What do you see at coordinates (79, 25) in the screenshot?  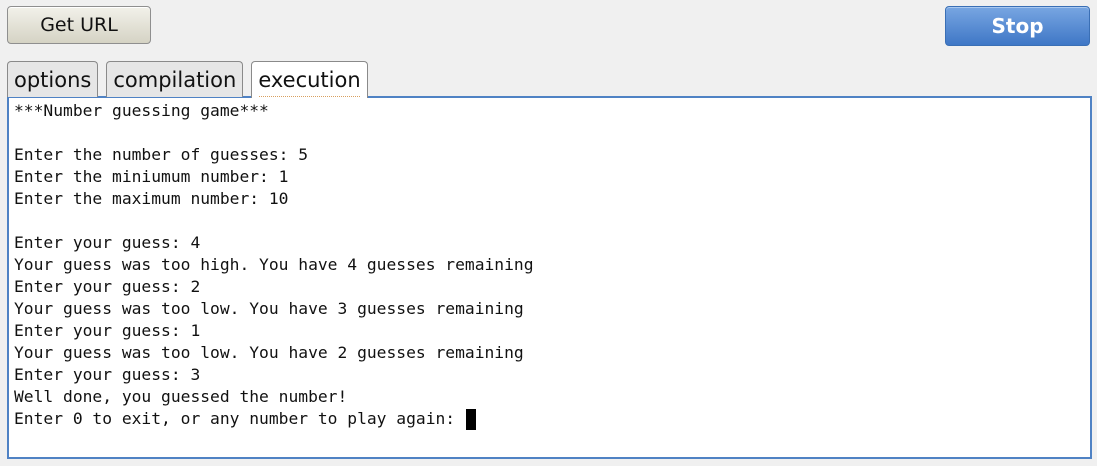 I see `get-url-button: Get URL` at bounding box center [79, 25].